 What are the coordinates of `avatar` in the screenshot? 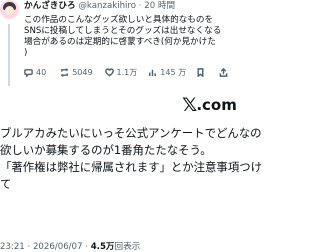 It's located at (9, 9).